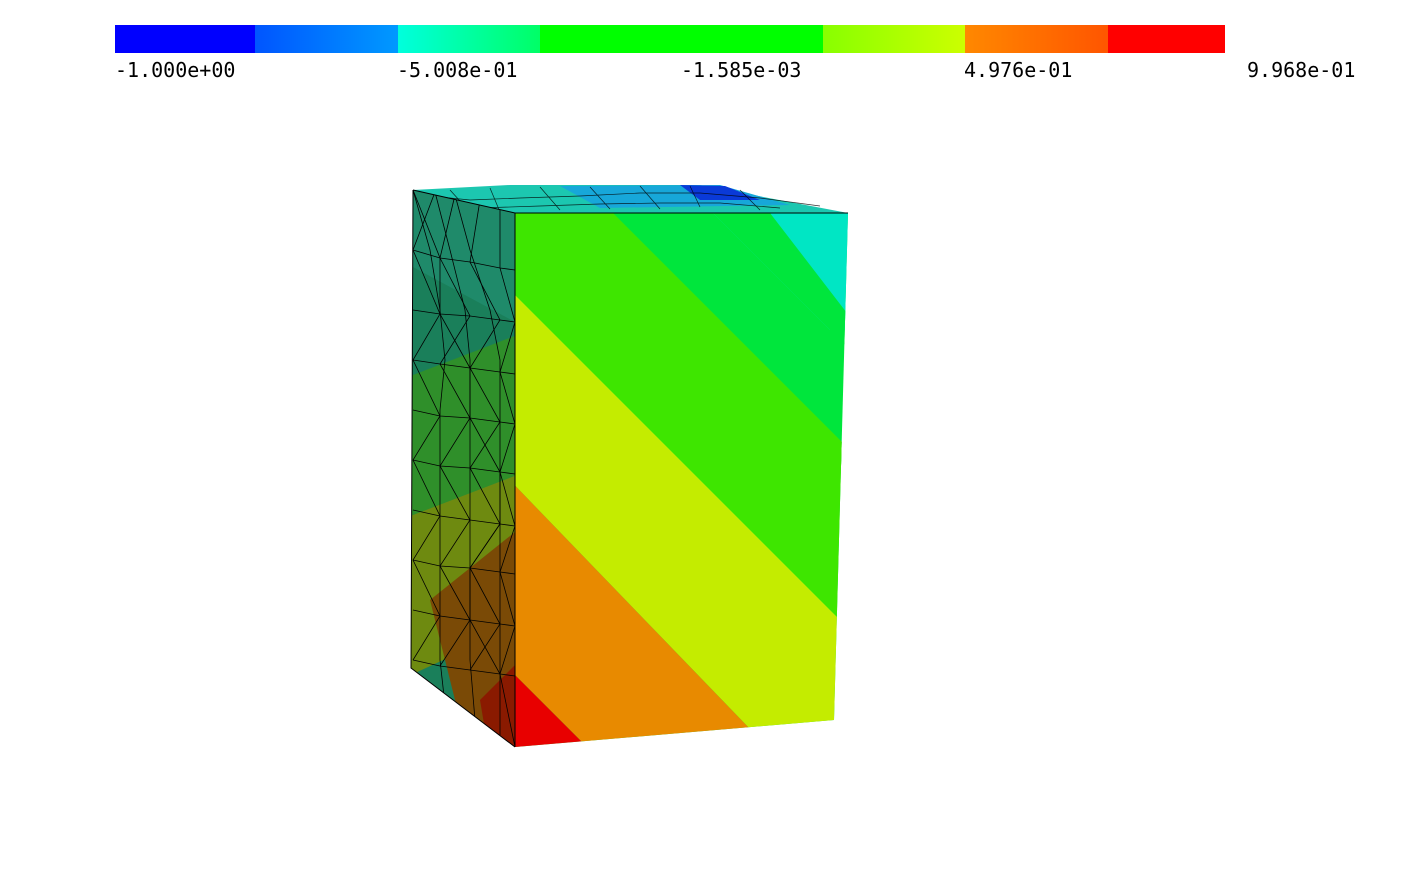 This screenshot has width=1422, height=896. What do you see at coordinates (463, 468) in the screenshot?
I see `mesh-side-face` at bounding box center [463, 468].